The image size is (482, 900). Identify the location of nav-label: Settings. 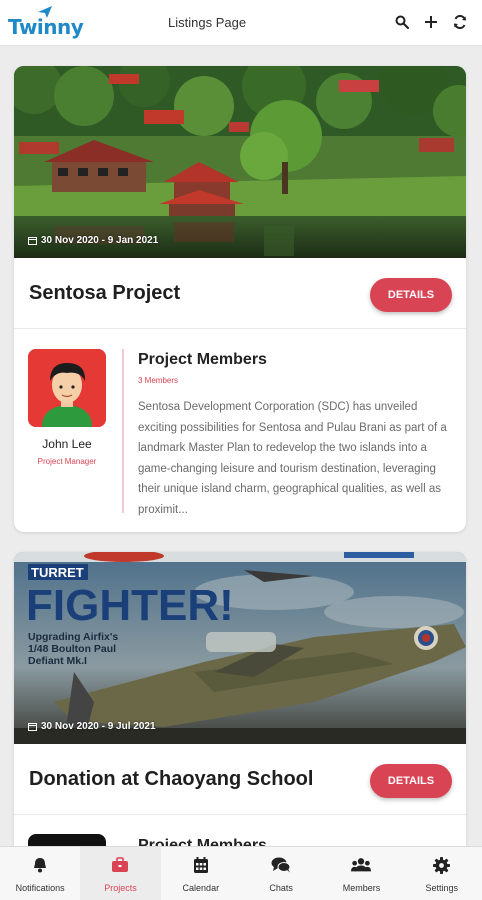
(442, 888).